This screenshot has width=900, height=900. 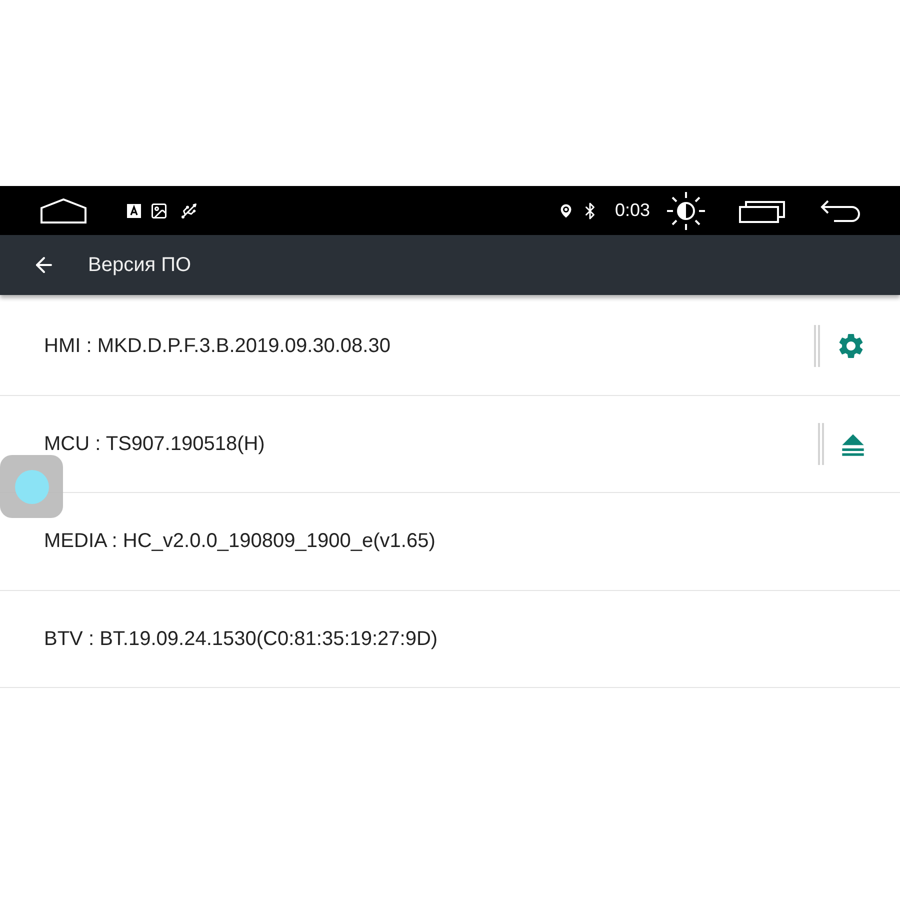 I want to click on home-icon, so click(x=63, y=211).